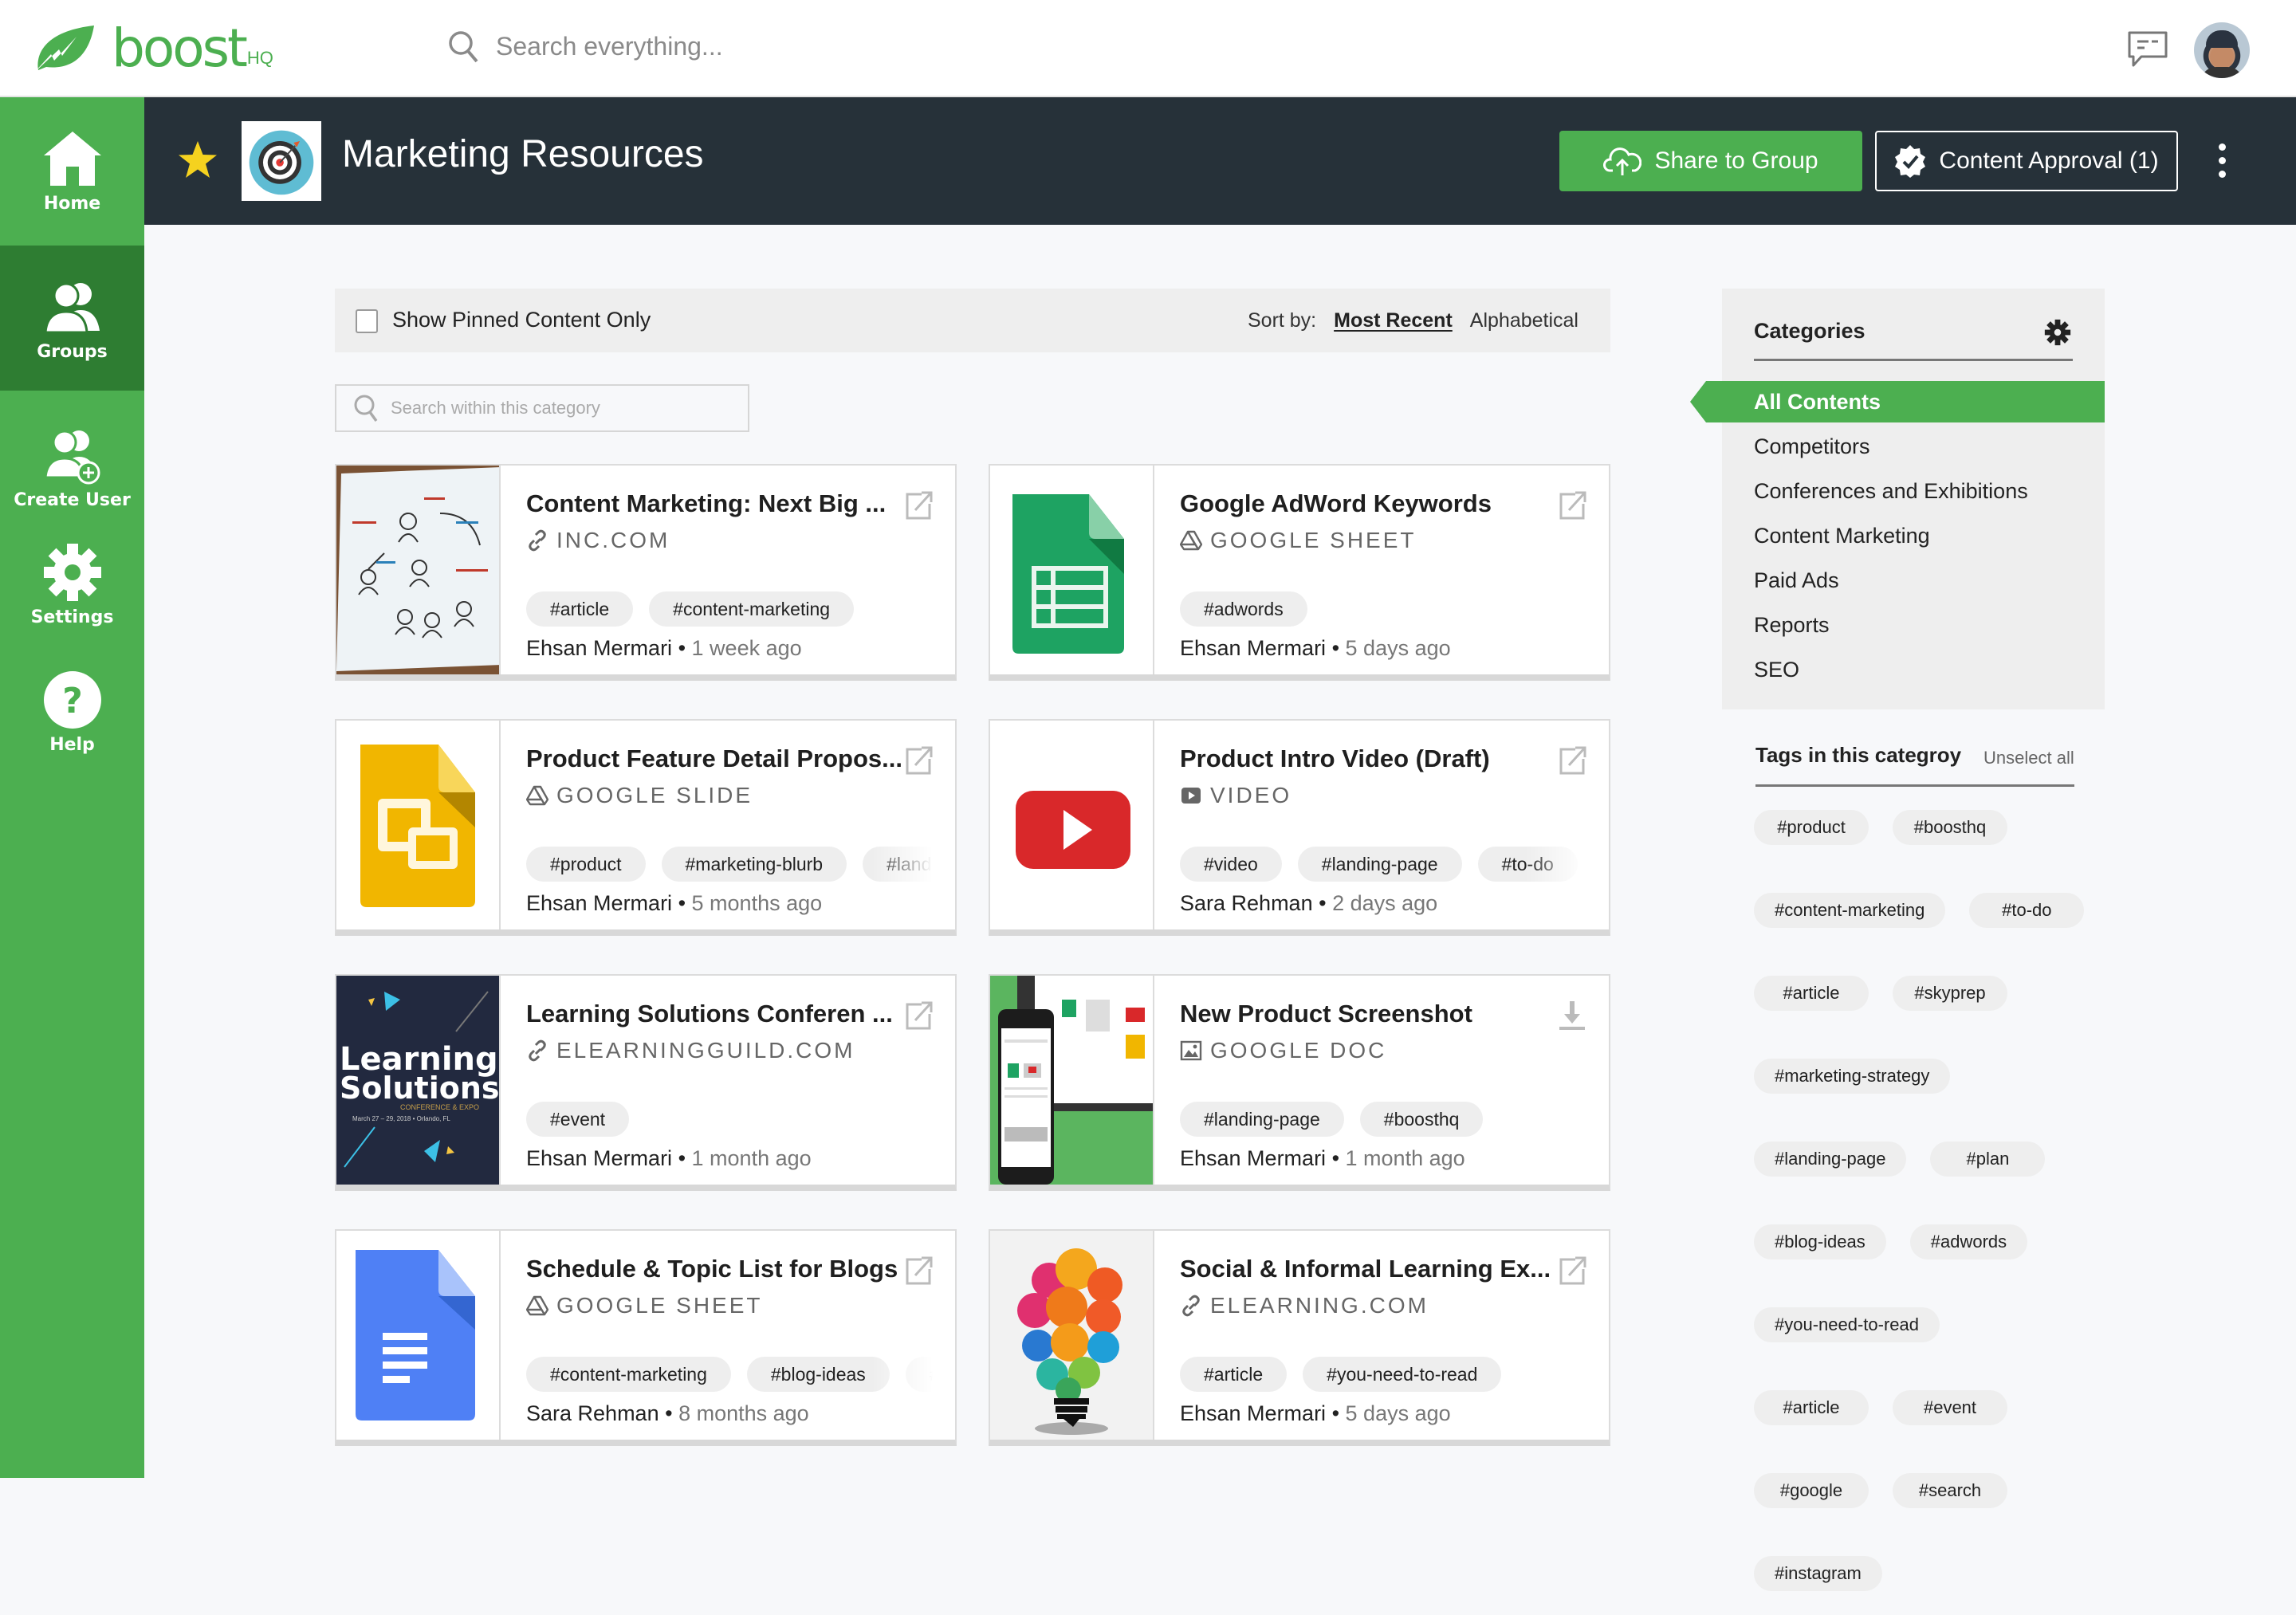  What do you see at coordinates (1524, 320) in the screenshot?
I see `sort-alphabetical: Alphabetical` at bounding box center [1524, 320].